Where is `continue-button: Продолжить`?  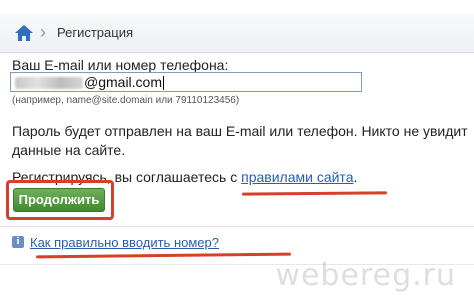
continue-button: Продолжить is located at coordinates (59, 200).